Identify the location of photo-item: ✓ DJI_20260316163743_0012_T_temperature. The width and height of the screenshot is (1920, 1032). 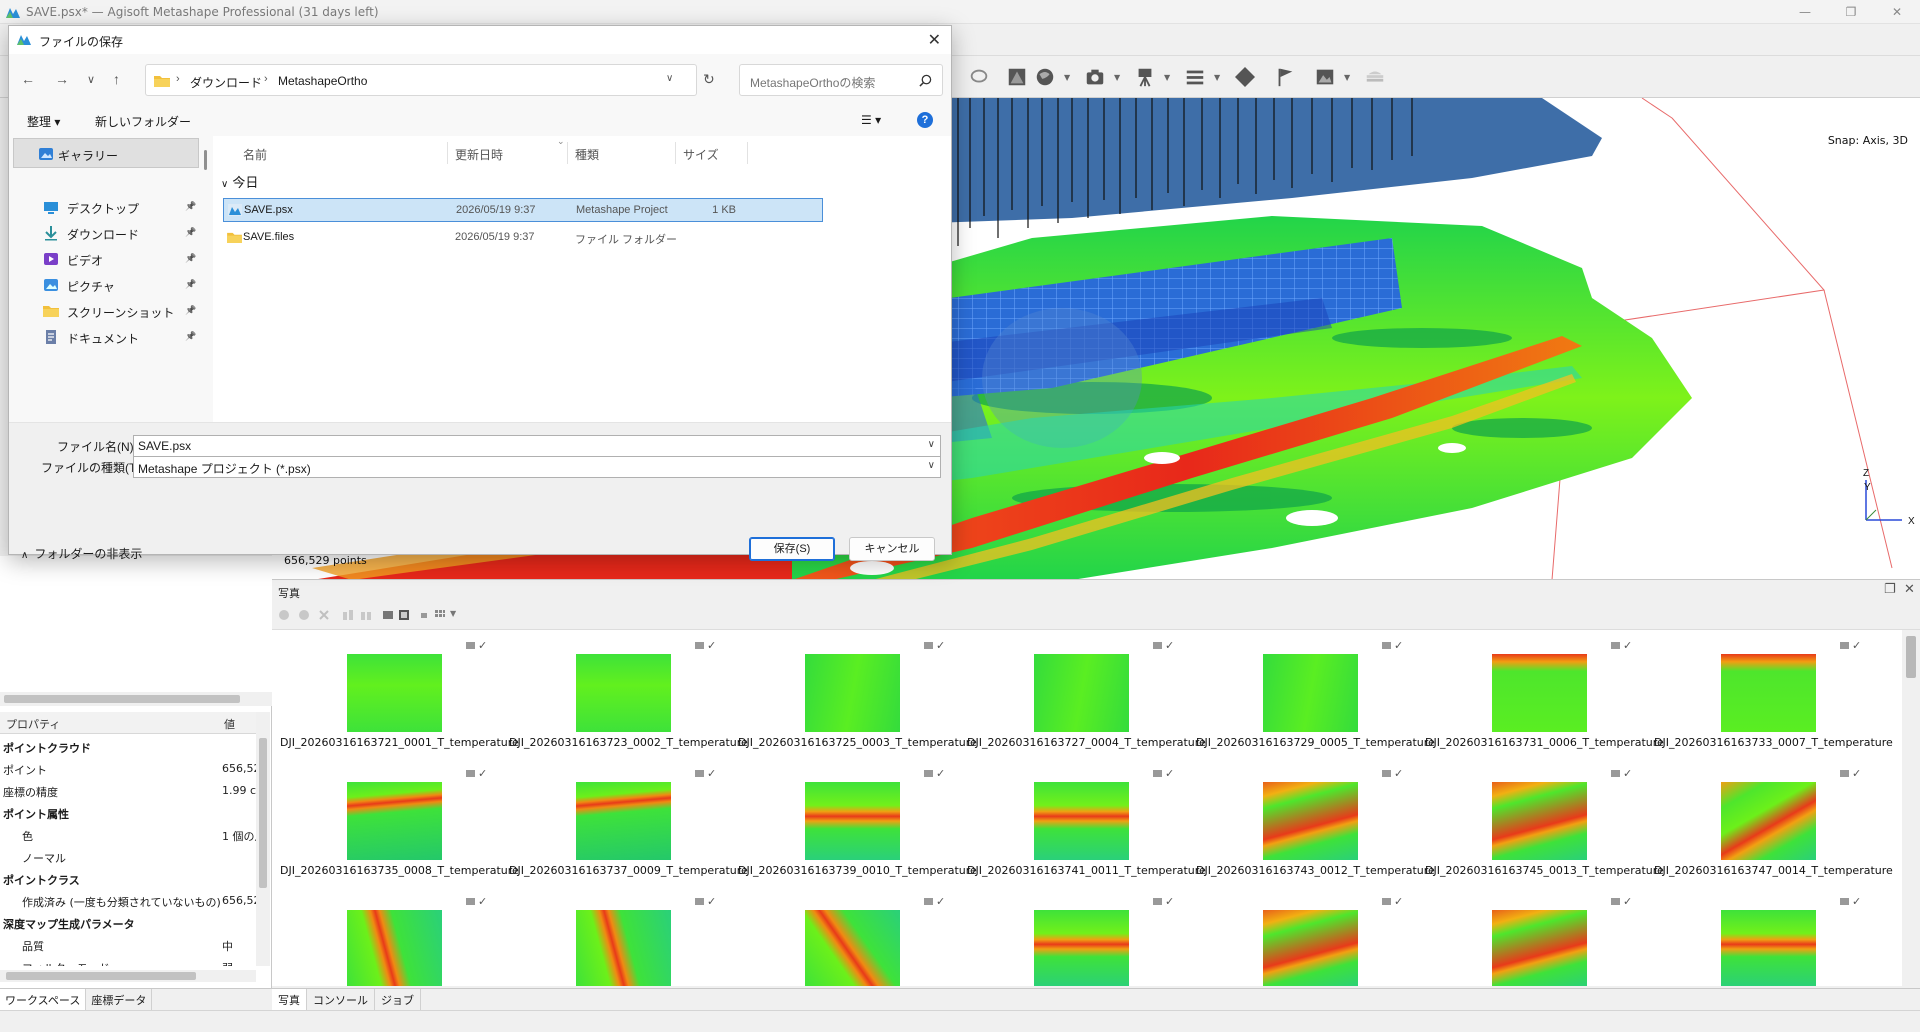
(1315, 822).